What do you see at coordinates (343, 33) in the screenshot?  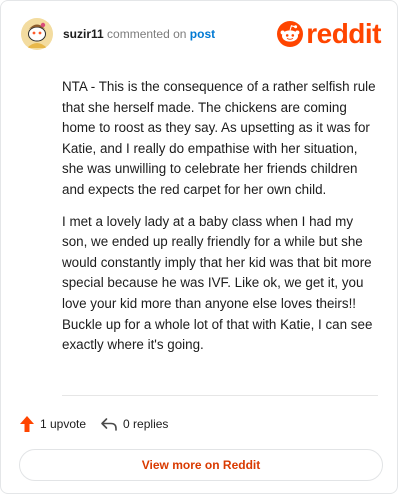 I see `reddit-wordmark: reddit` at bounding box center [343, 33].